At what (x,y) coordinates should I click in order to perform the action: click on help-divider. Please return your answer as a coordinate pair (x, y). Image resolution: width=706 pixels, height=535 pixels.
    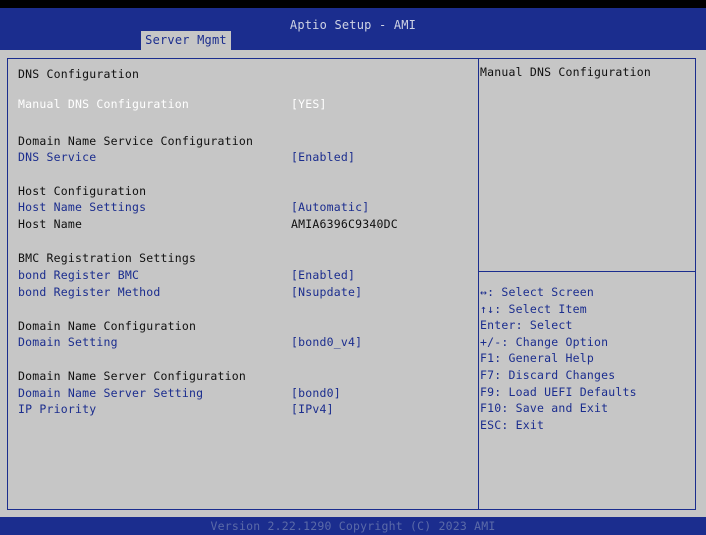
    Looking at the image, I should click on (587, 271).